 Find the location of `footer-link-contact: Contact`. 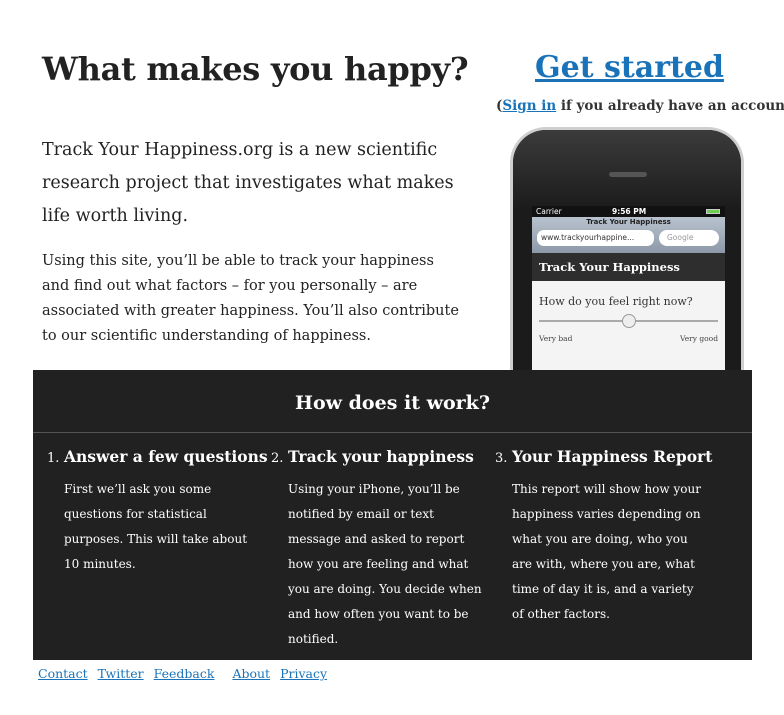

footer-link-contact: Contact is located at coordinates (63, 673).